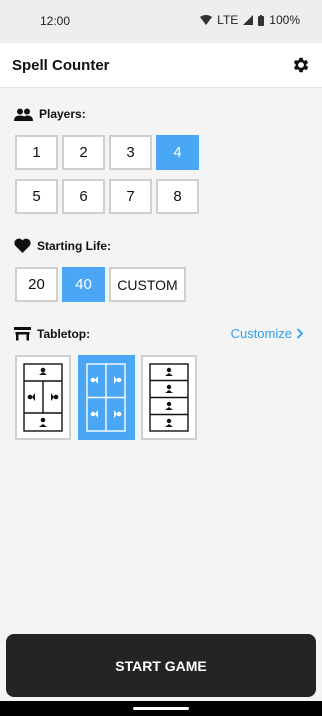 The image size is (322, 716). Describe the element at coordinates (22, 334) in the screenshot. I see `table-icon` at that location.